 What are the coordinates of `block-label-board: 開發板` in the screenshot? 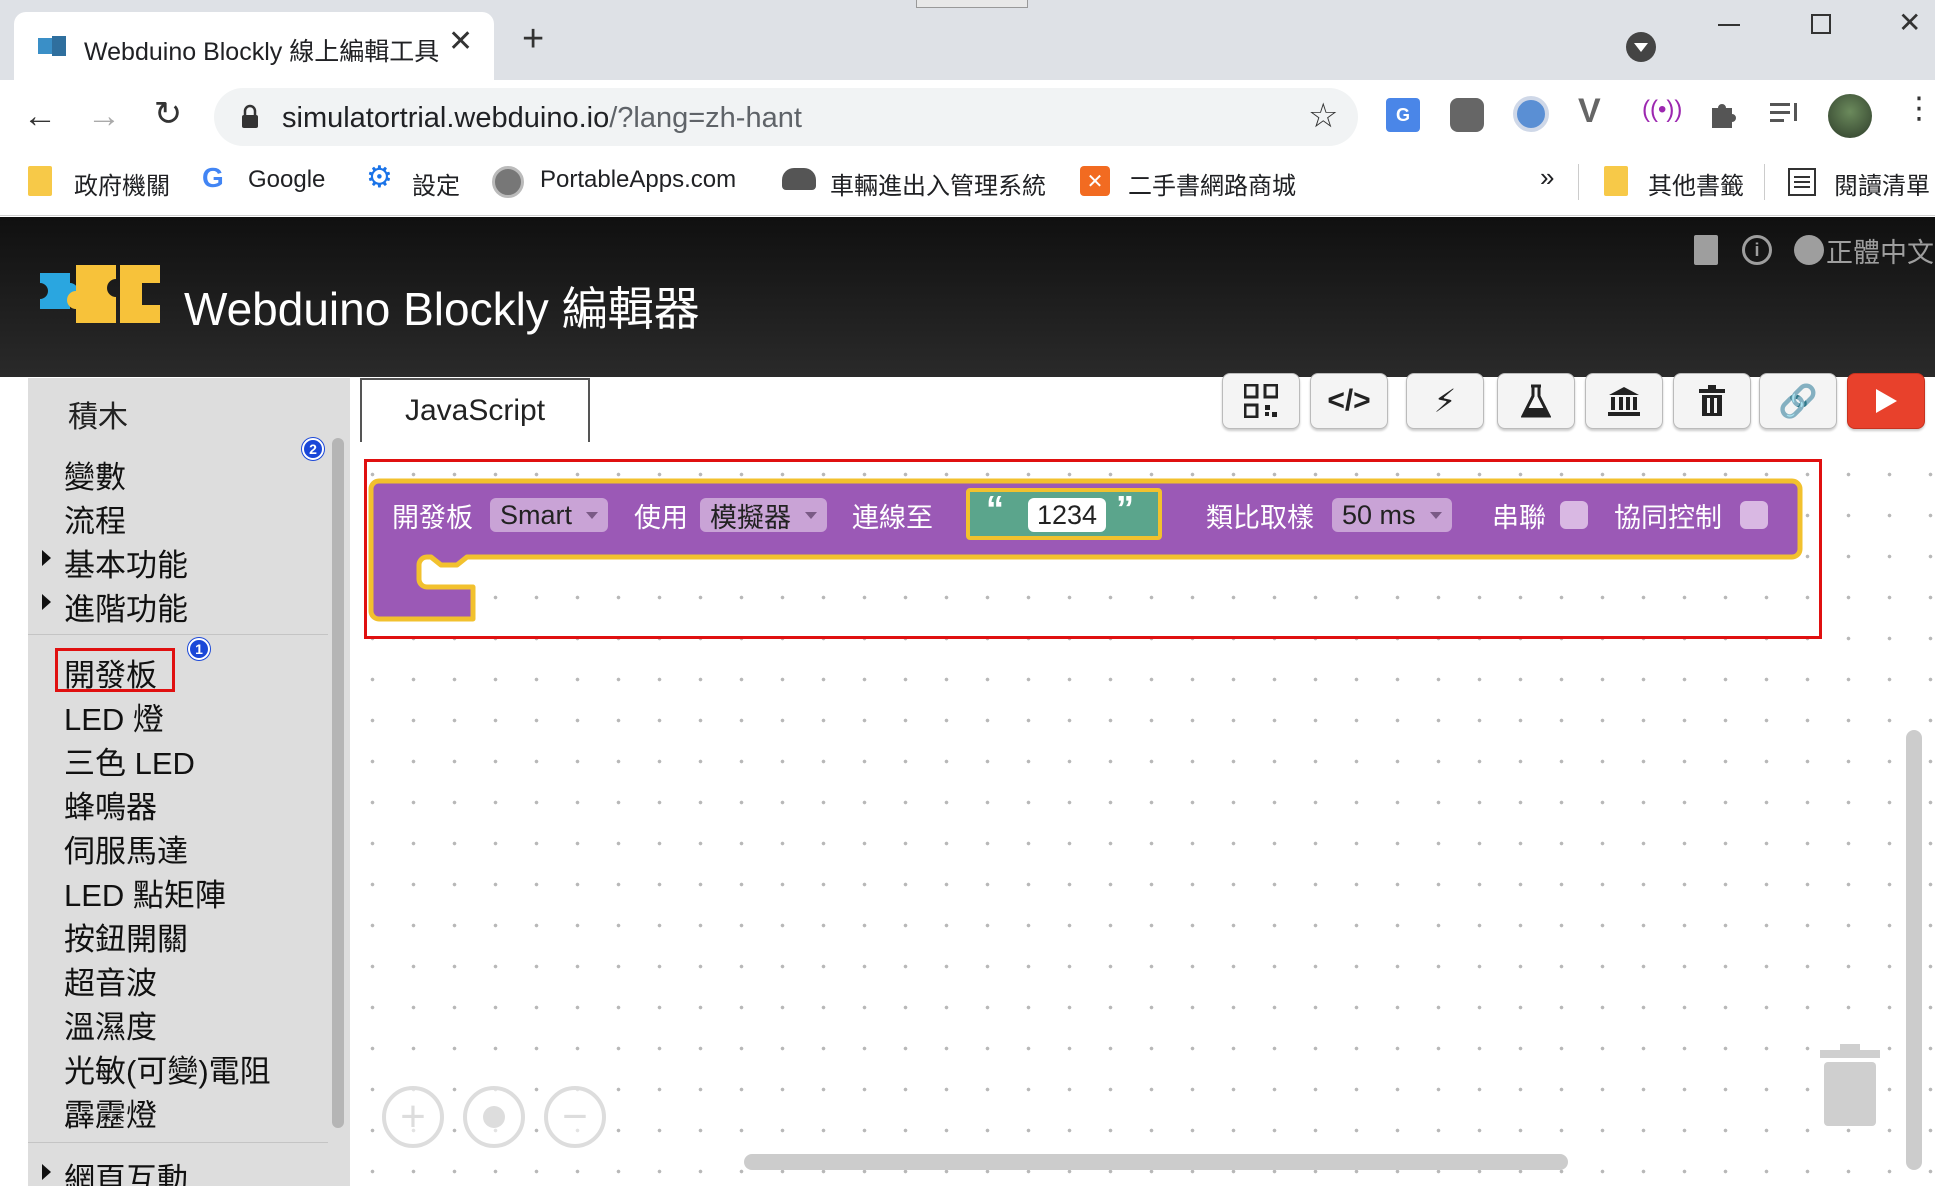 It's located at (432, 518).